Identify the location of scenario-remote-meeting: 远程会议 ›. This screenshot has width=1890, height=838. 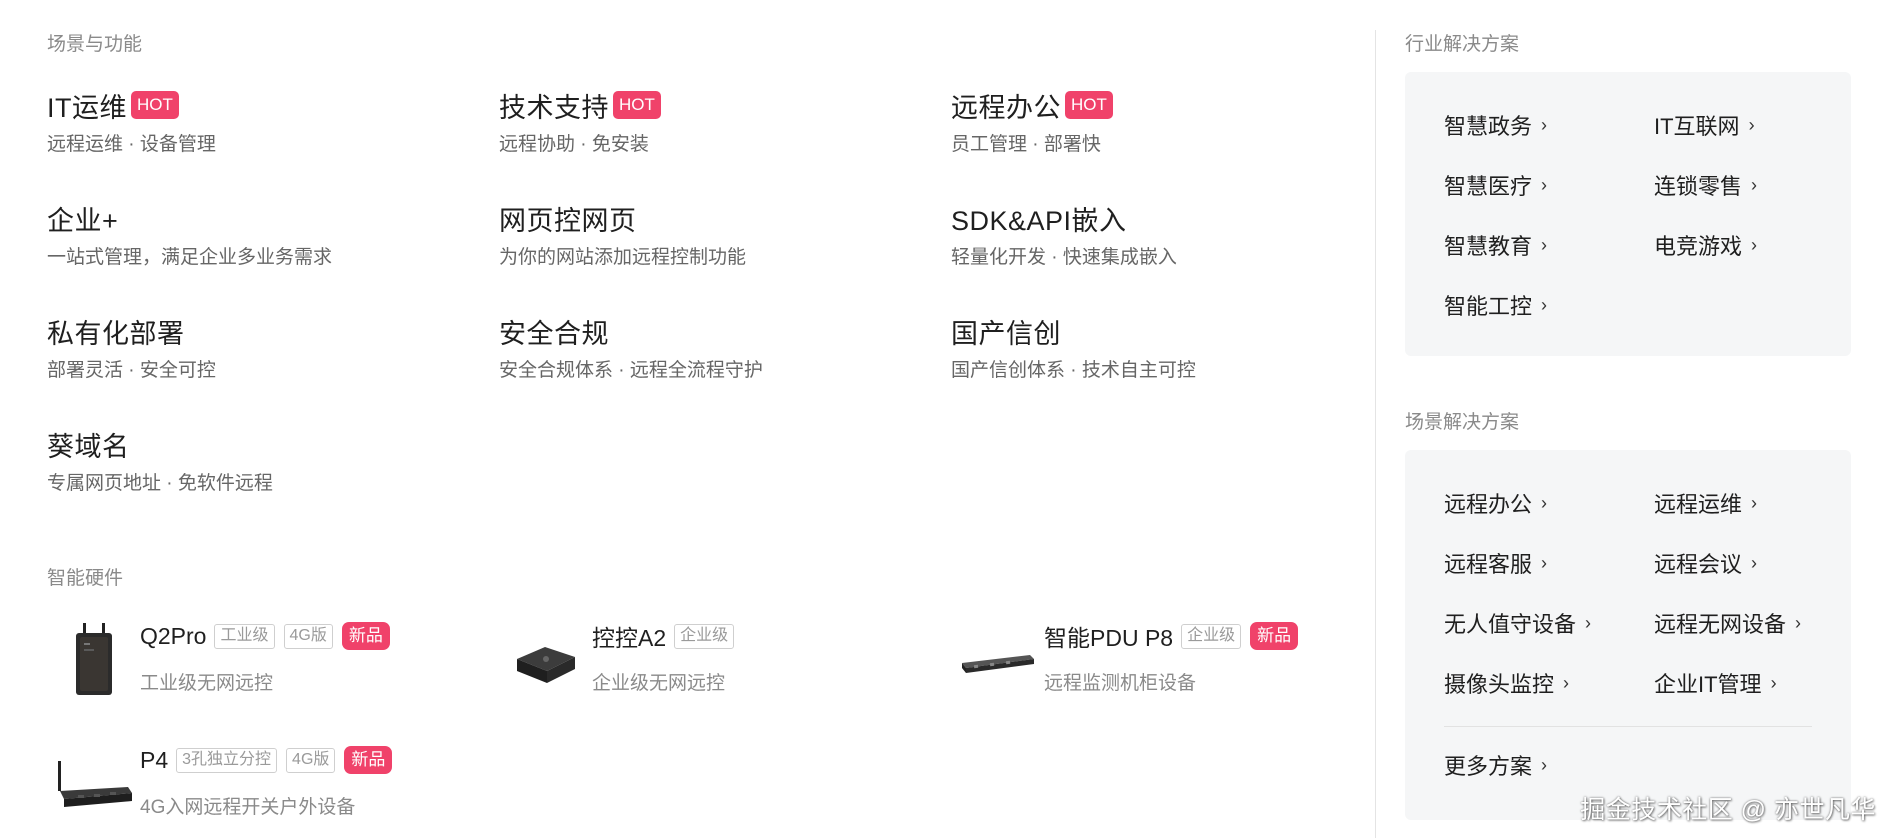
(1744, 563).